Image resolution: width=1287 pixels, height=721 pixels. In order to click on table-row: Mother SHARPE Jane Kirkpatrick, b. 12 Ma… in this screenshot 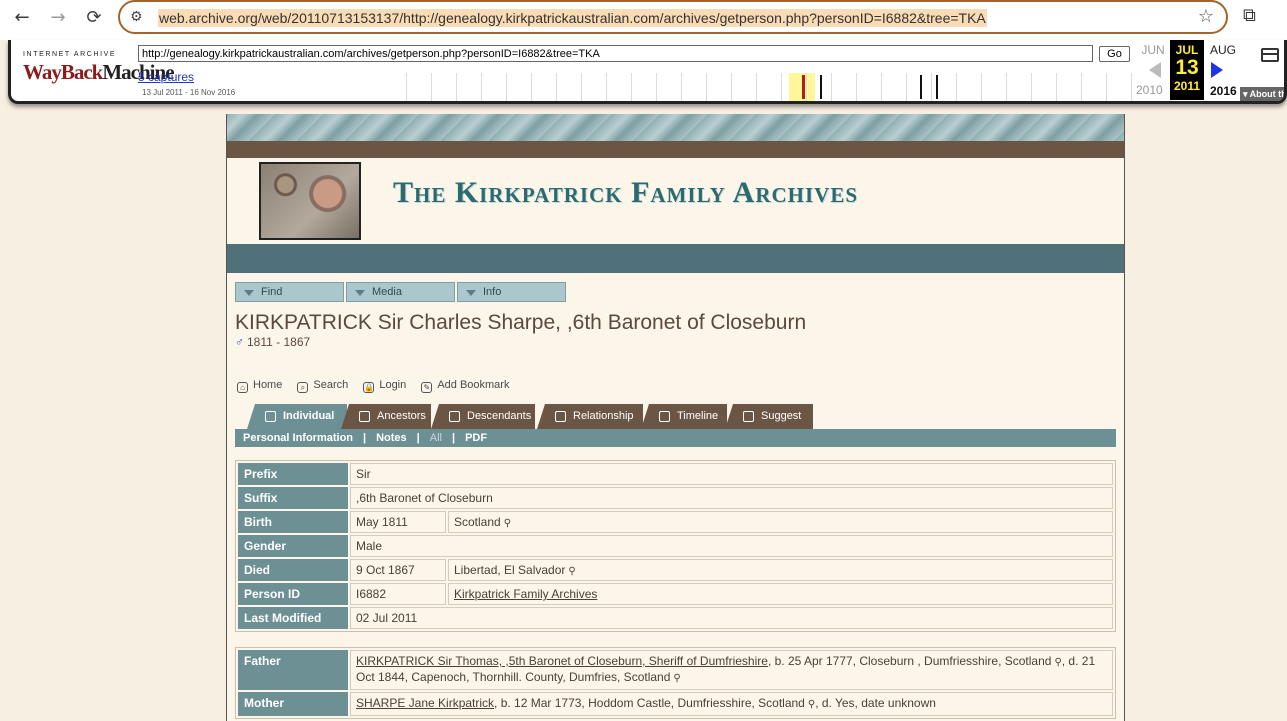, I will do `click(675, 704)`.